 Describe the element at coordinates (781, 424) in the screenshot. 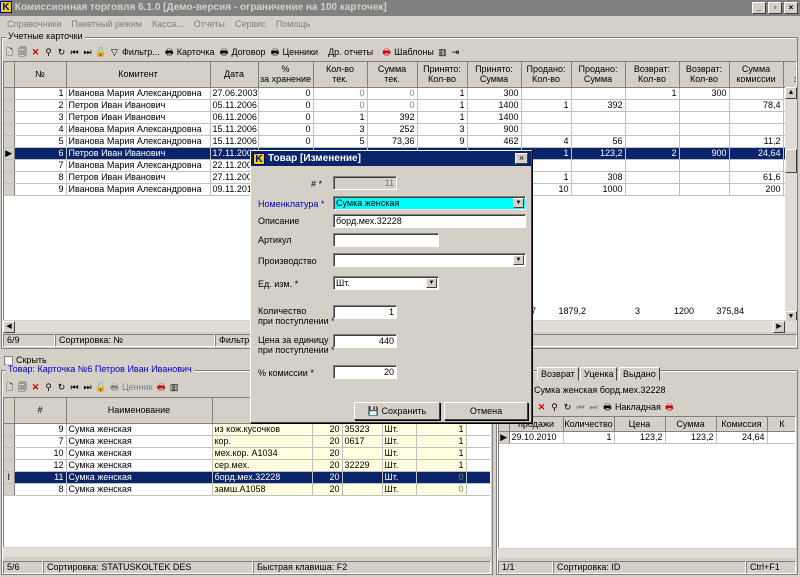

I see `col-sale-extra: К` at that location.